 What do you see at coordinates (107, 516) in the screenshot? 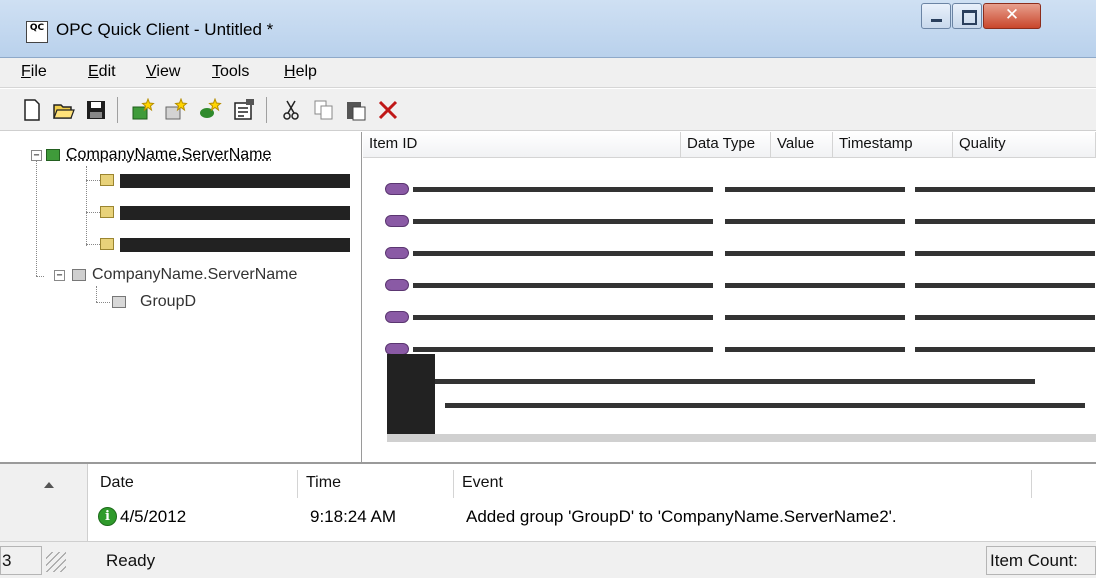
I see `info-icon: i` at bounding box center [107, 516].